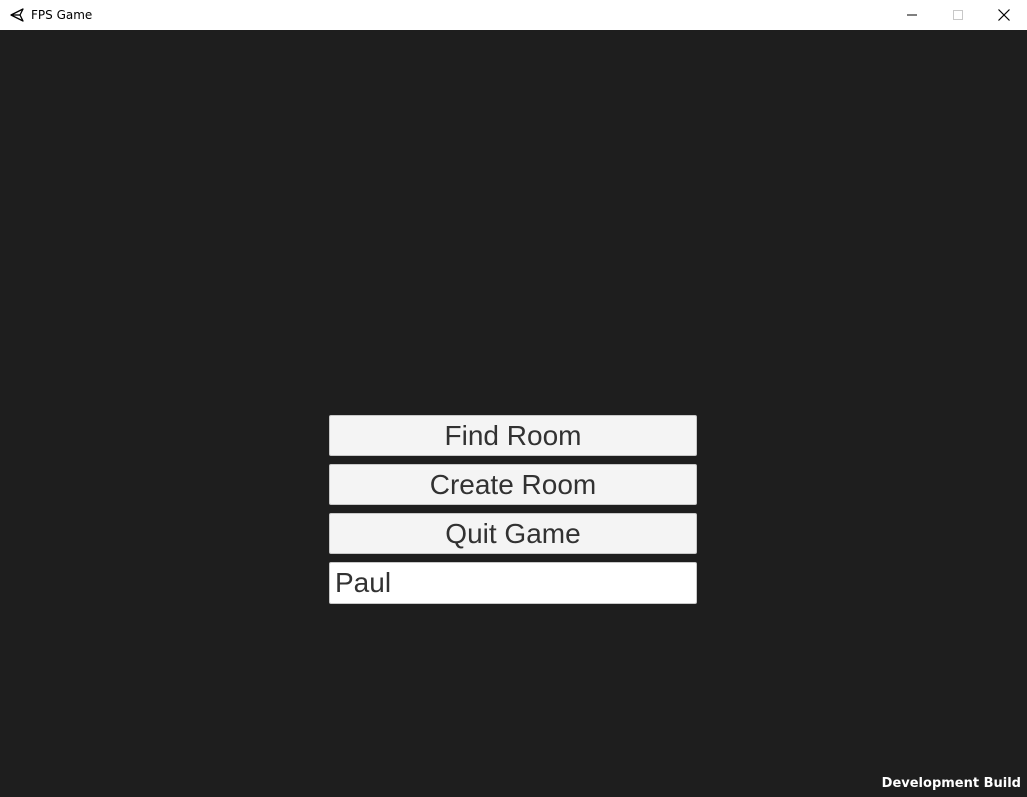 This screenshot has height=797, width=1027. I want to click on minimize-button, so click(912, 15).